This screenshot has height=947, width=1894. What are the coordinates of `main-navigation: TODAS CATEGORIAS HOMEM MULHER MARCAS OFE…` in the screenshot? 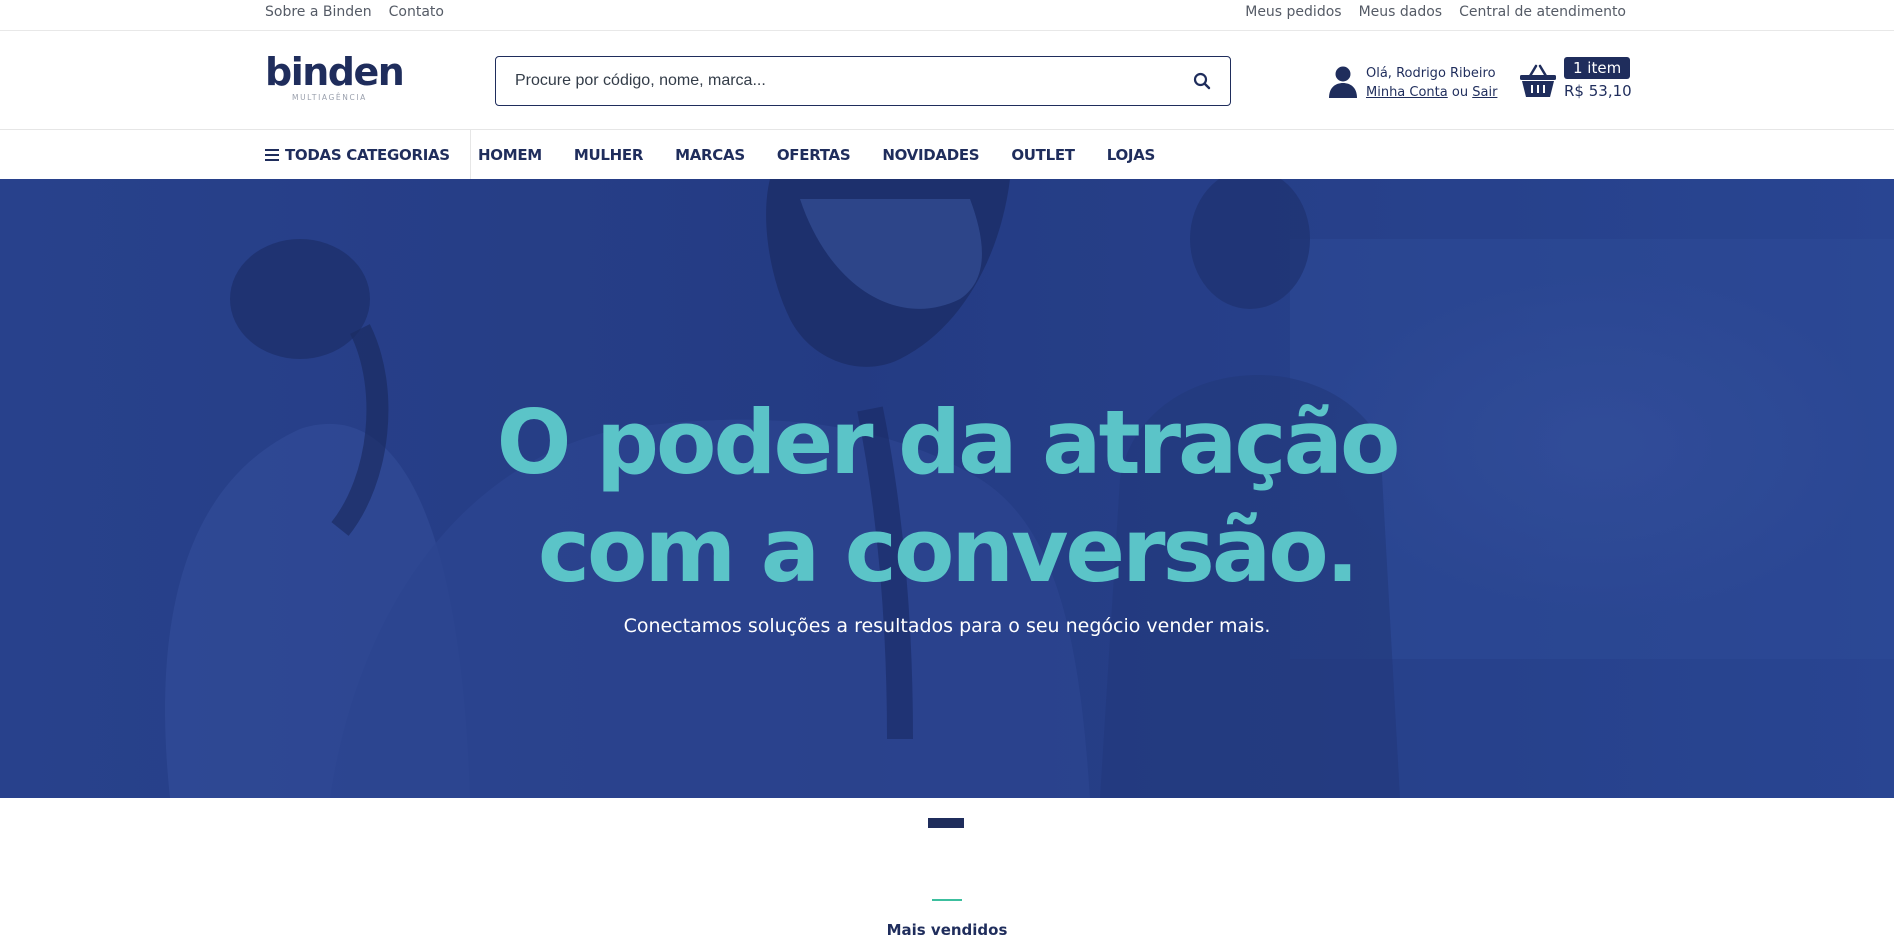 It's located at (947, 154).